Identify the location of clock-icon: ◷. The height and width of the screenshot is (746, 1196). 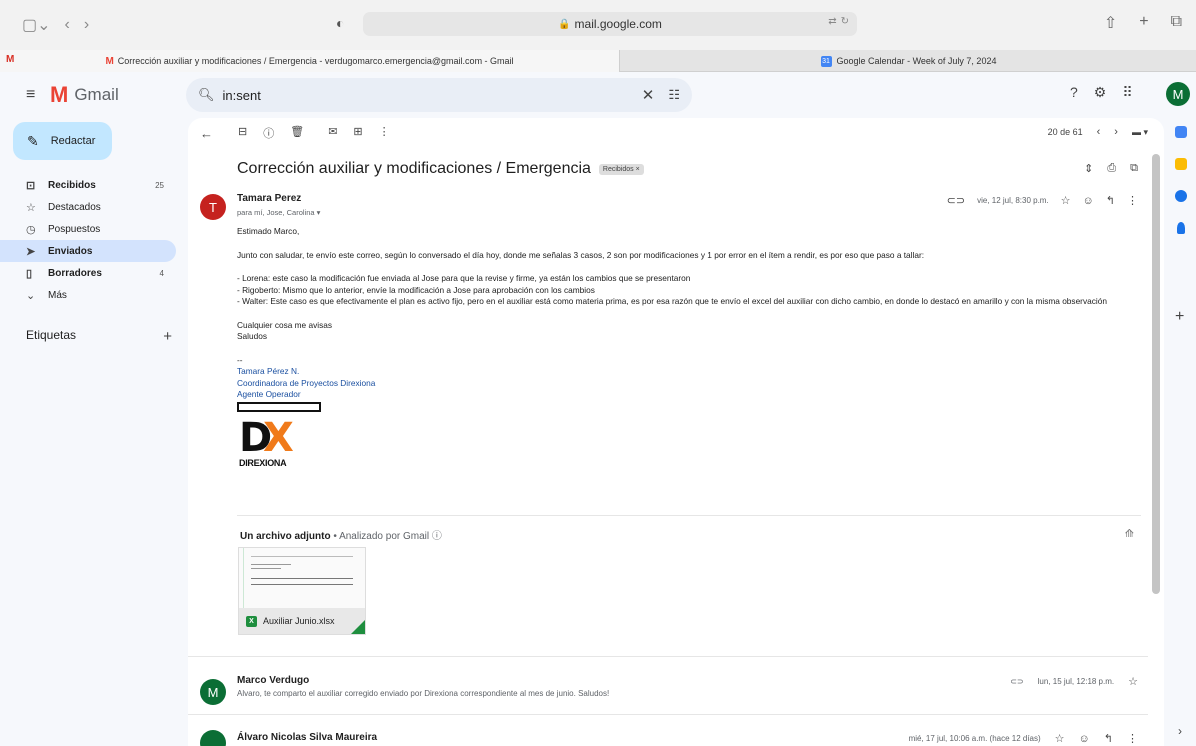
(31, 229).